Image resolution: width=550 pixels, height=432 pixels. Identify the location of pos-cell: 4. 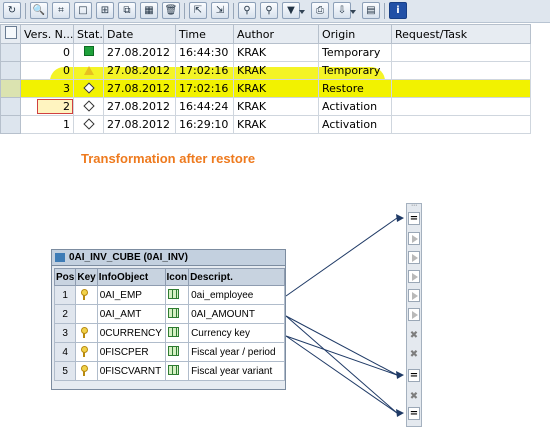
(65, 352).